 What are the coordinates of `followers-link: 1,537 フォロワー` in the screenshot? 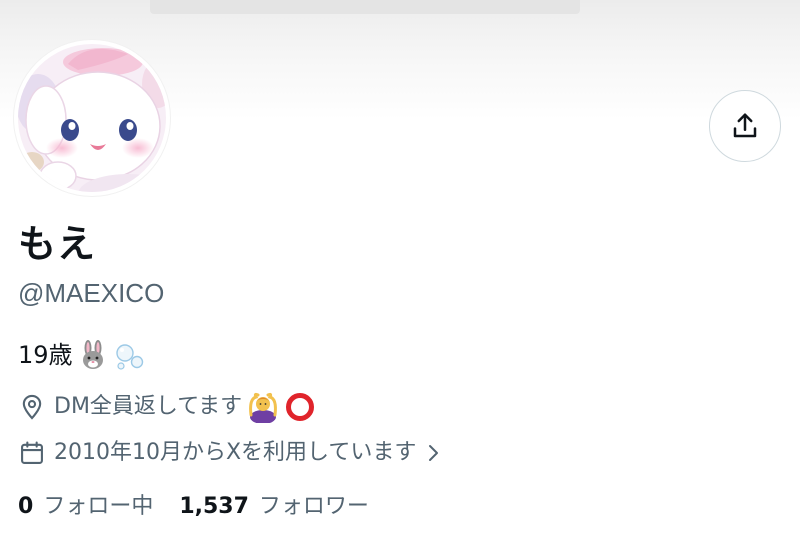 It's located at (274, 507).